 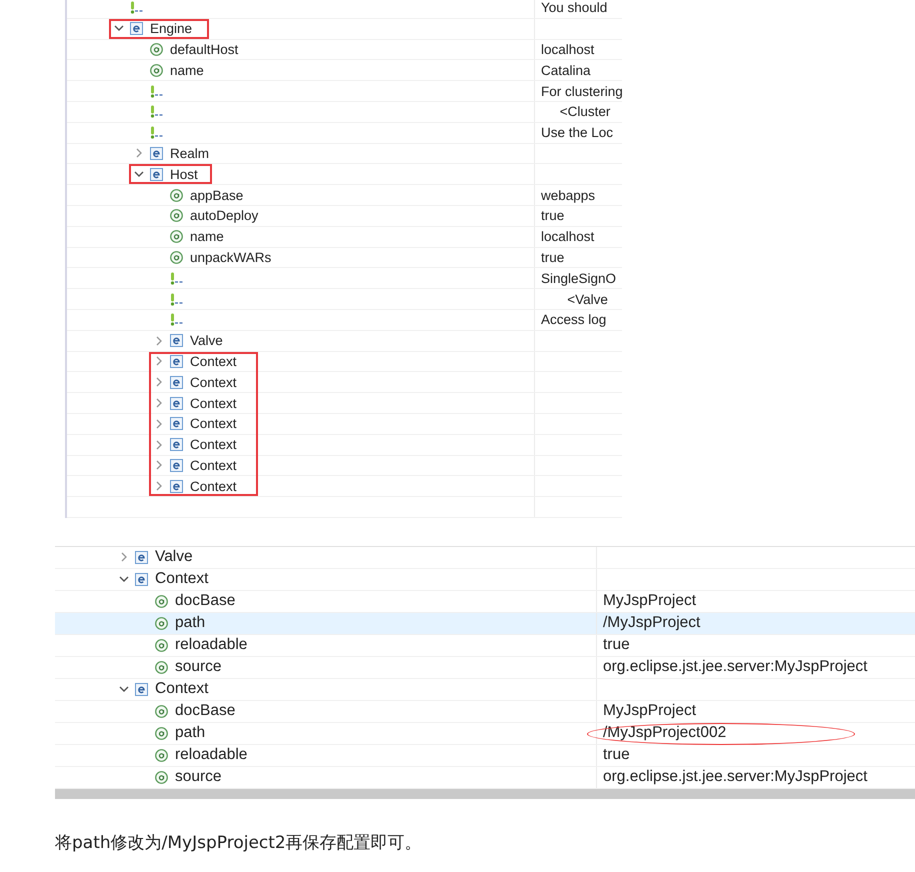 I want to click on node-value: Catalina, so click(x=566, y=70).